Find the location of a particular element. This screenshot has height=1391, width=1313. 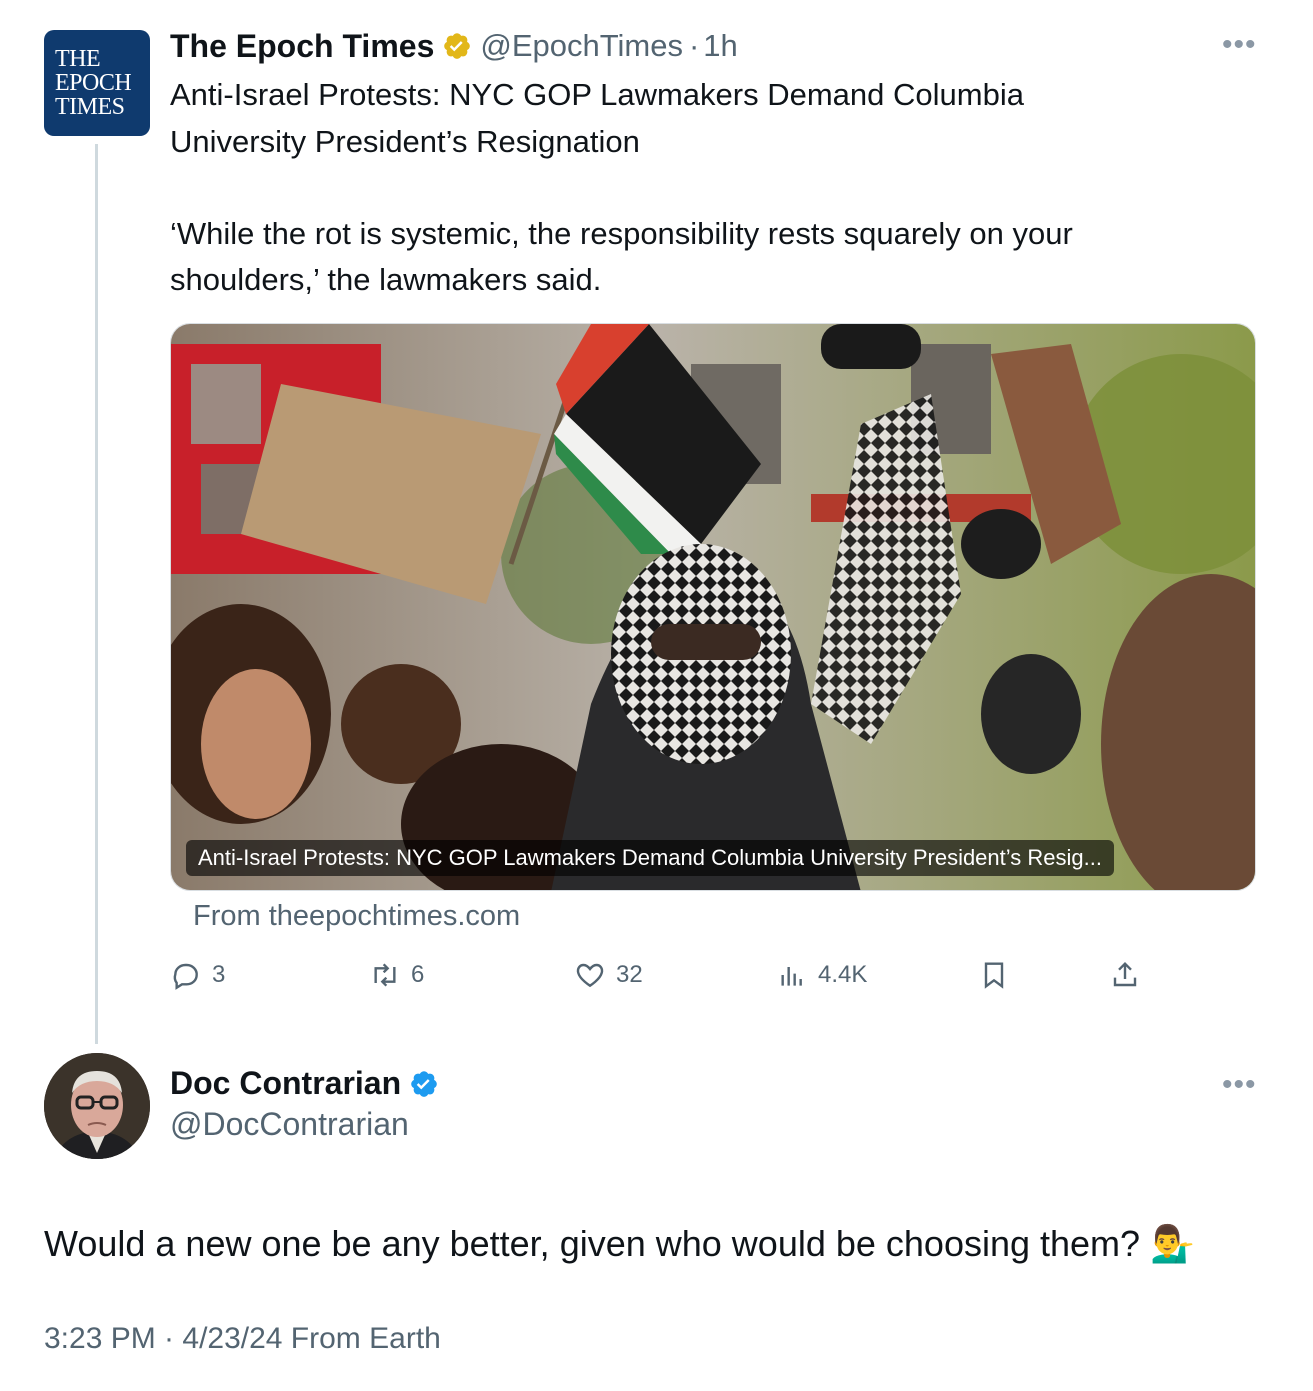

logo-line-3: TIMES is located at coordinates (90, 107).